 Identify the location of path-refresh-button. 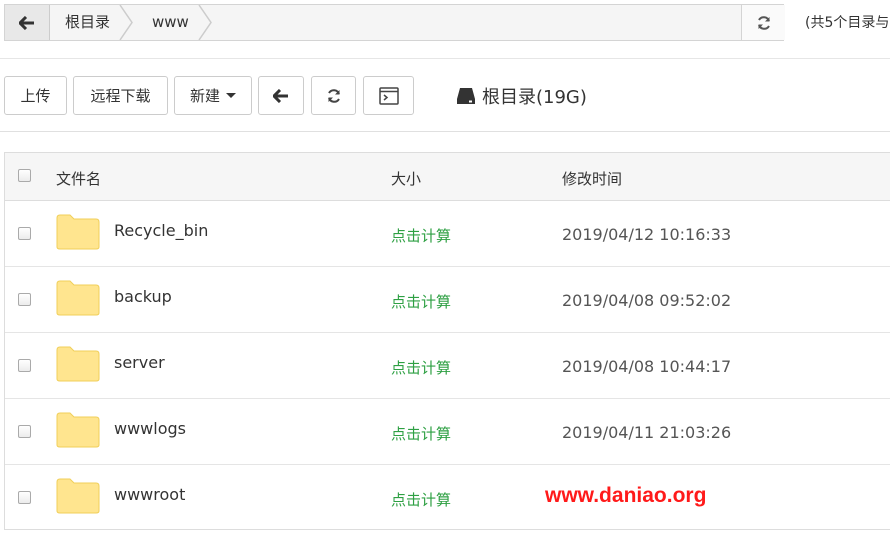
(763, 22).